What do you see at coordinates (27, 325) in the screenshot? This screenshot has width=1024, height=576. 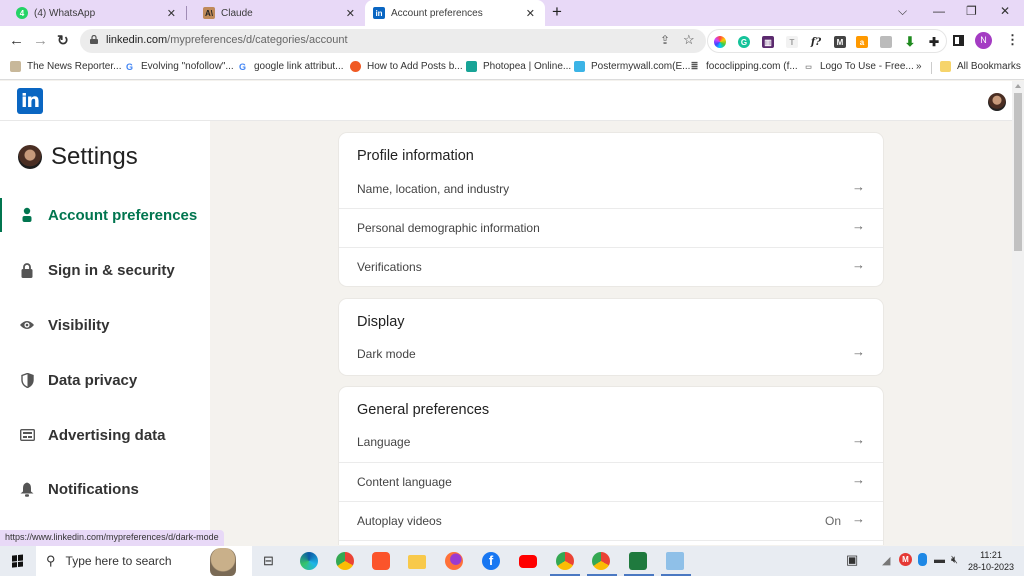 I see `eye-icon` at bounding box center [27, 325].